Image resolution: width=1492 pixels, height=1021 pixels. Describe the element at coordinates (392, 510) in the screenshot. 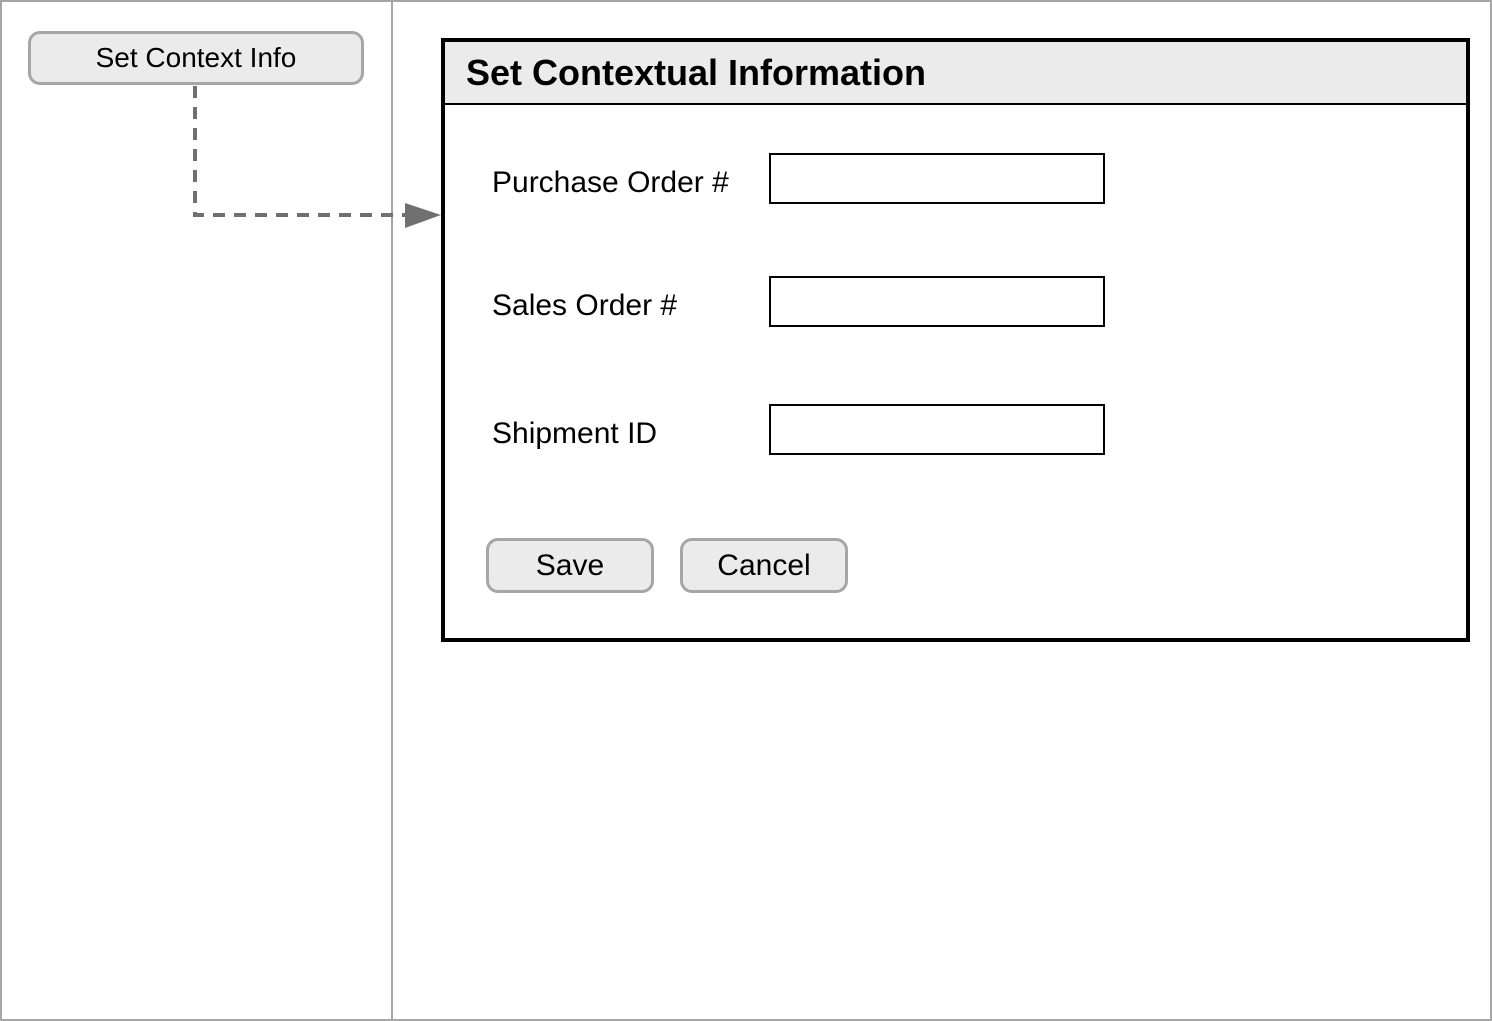

I see `sidebar-divider` at that location.